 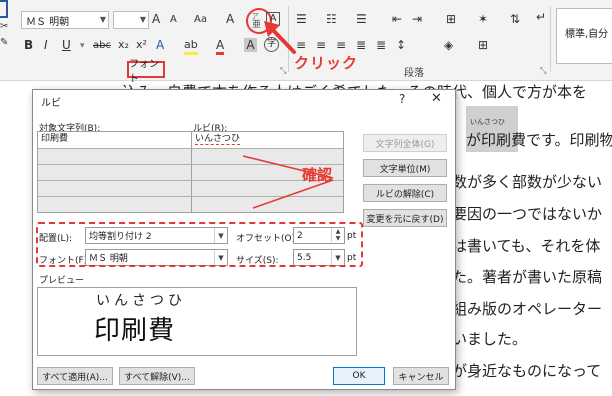 I want to click on change-case-icon: Aa, so click(x=200, y=20).